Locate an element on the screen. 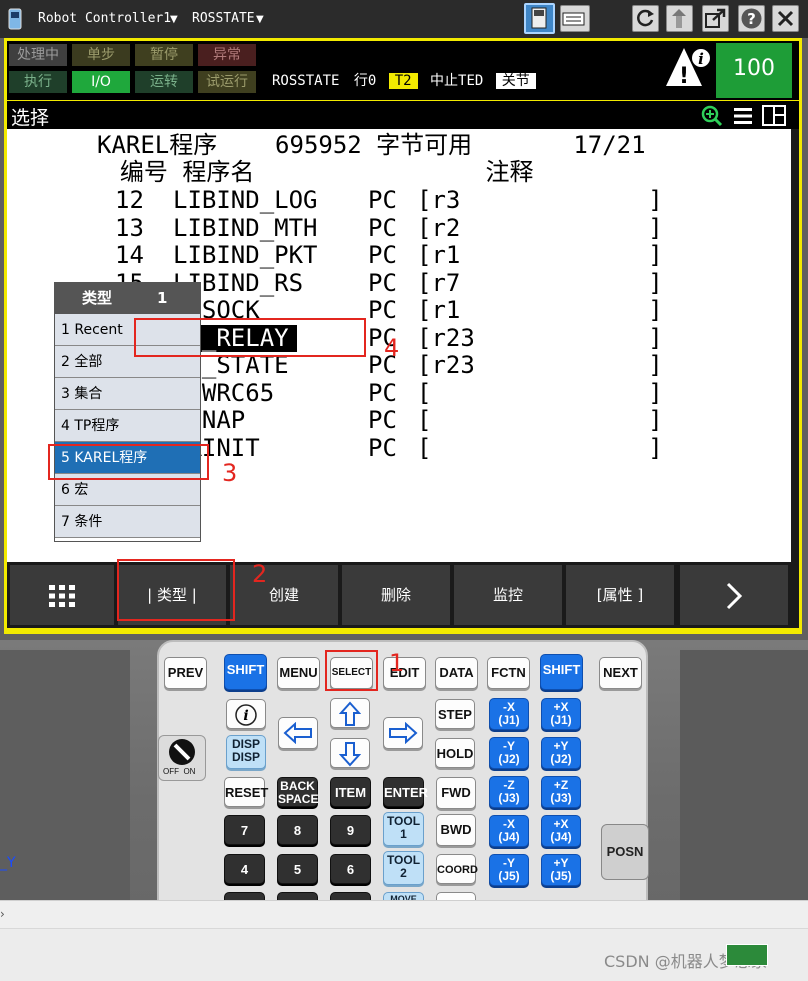 This screenshot has width=808, height=981. fkey-monitor-button: 监控 is located at coordinates (508, 595).